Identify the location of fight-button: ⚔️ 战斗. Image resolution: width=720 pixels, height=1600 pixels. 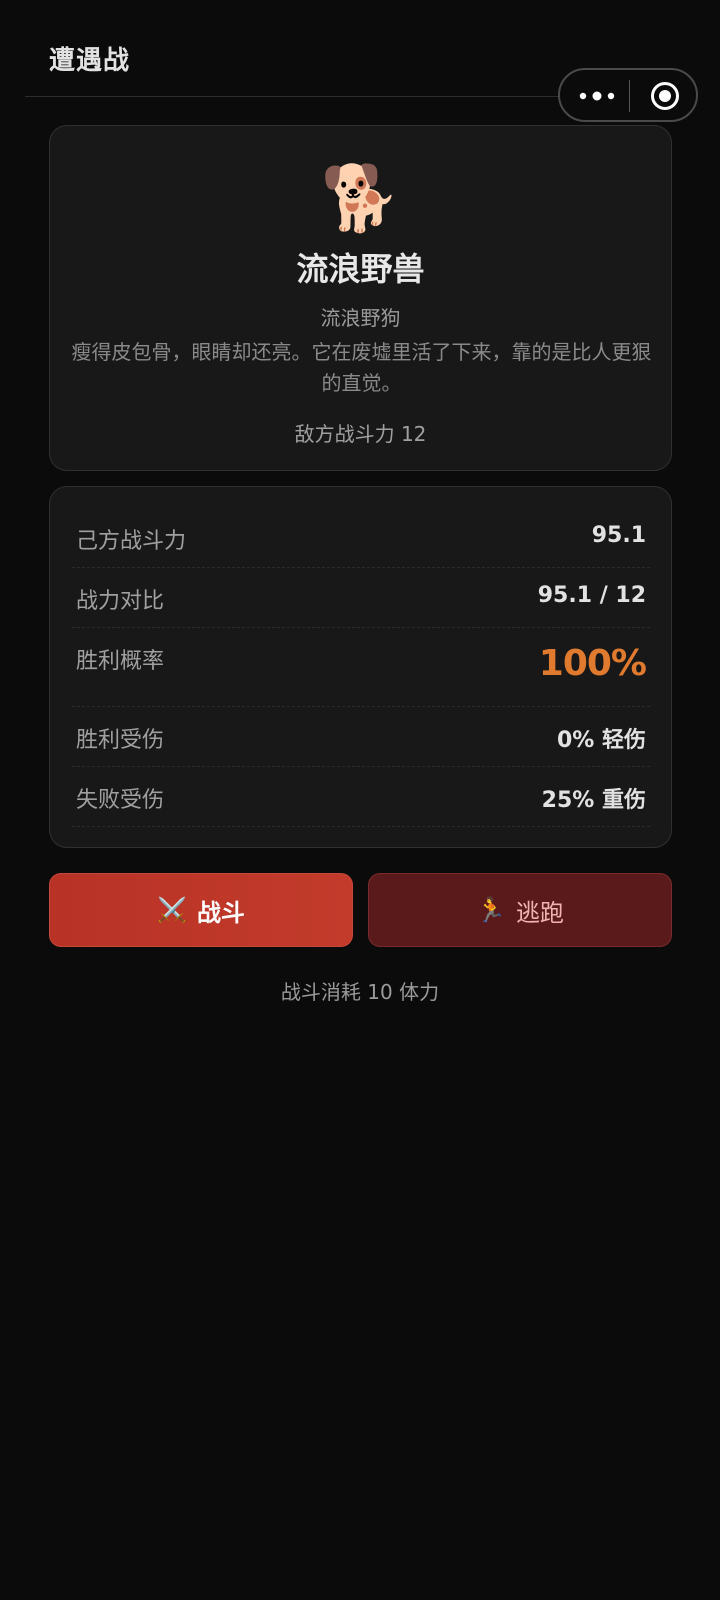
(201, 910).